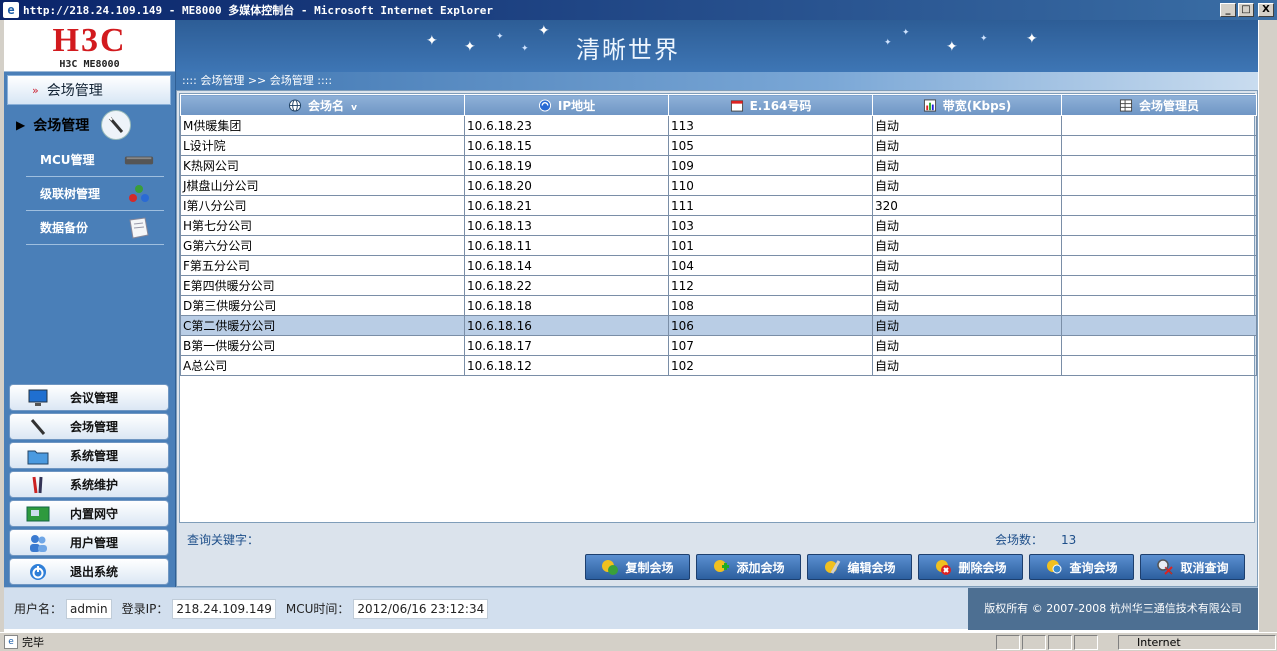  What do you see at coordinates (566, 325) in the screenshot?
I see `table-cell: 10.6.18.16` at bounding box center [566, 325].